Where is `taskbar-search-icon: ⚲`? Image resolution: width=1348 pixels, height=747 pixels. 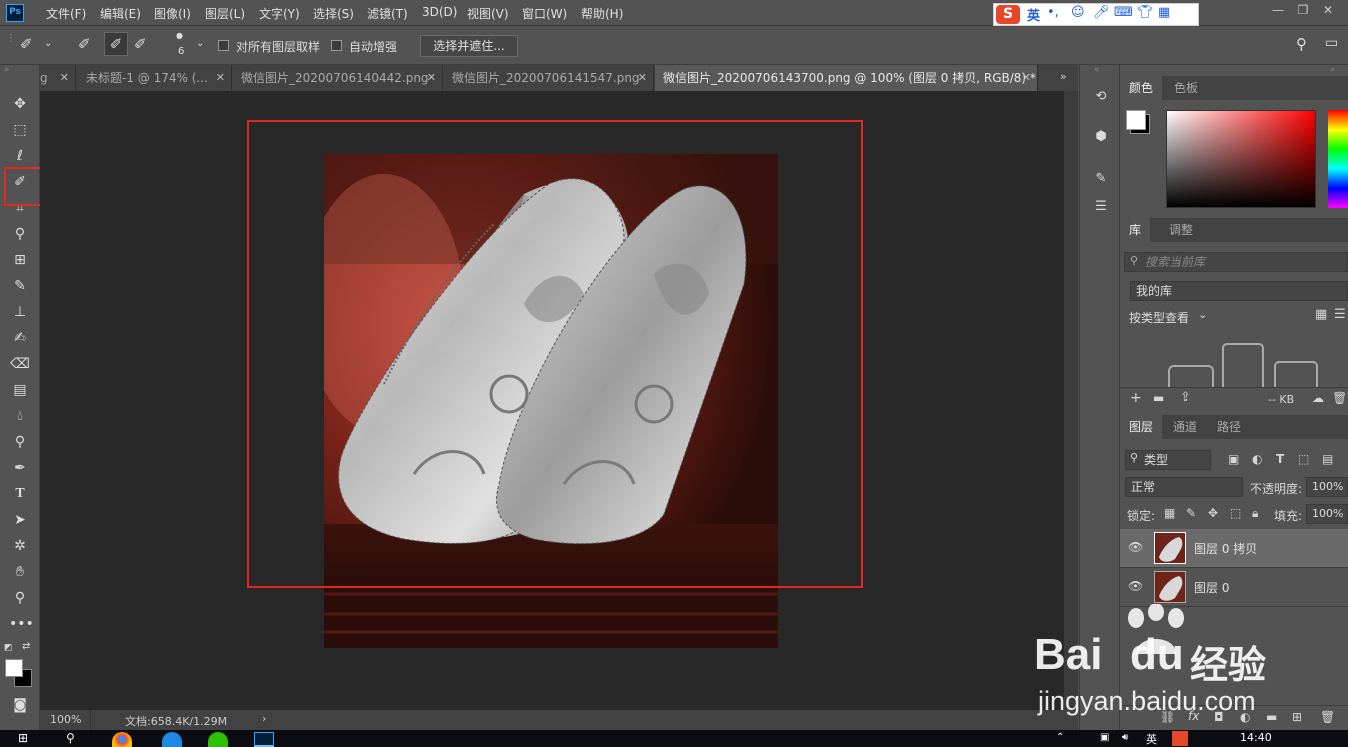 taskbar-search-icon: ⚲ is located at coordinates (70, 738).